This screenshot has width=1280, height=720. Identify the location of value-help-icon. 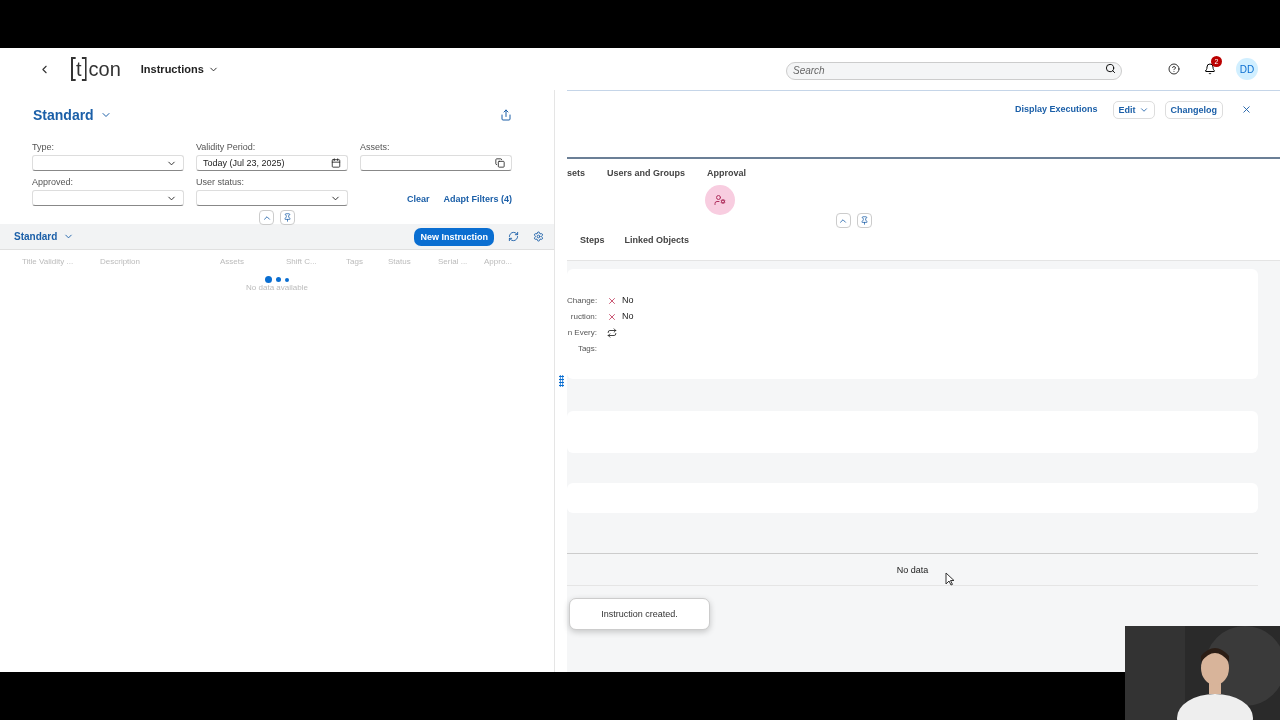
(500, 163).